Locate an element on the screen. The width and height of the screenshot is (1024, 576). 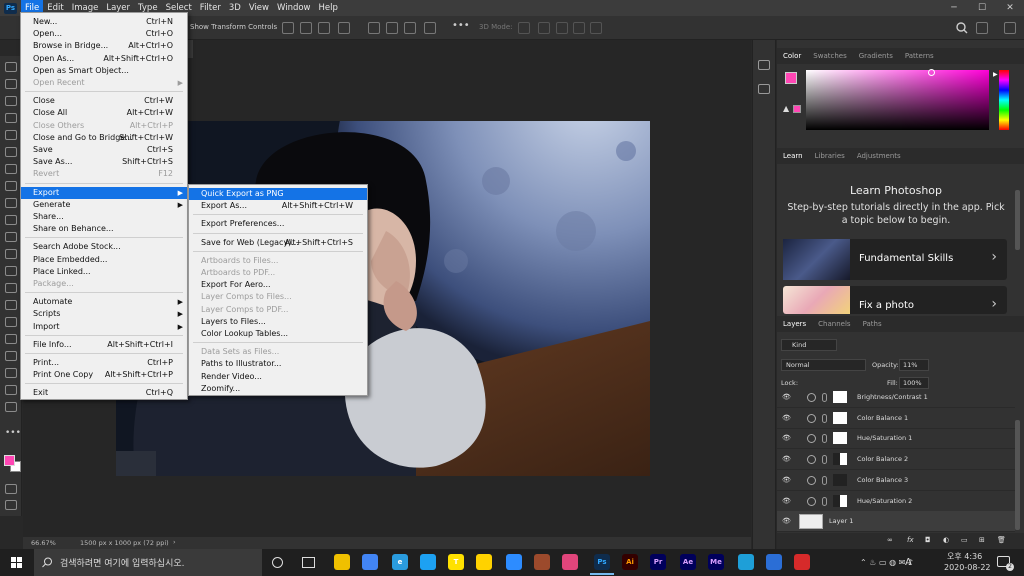
filter-kind-select: Kind is located at coordinates (809, 345).